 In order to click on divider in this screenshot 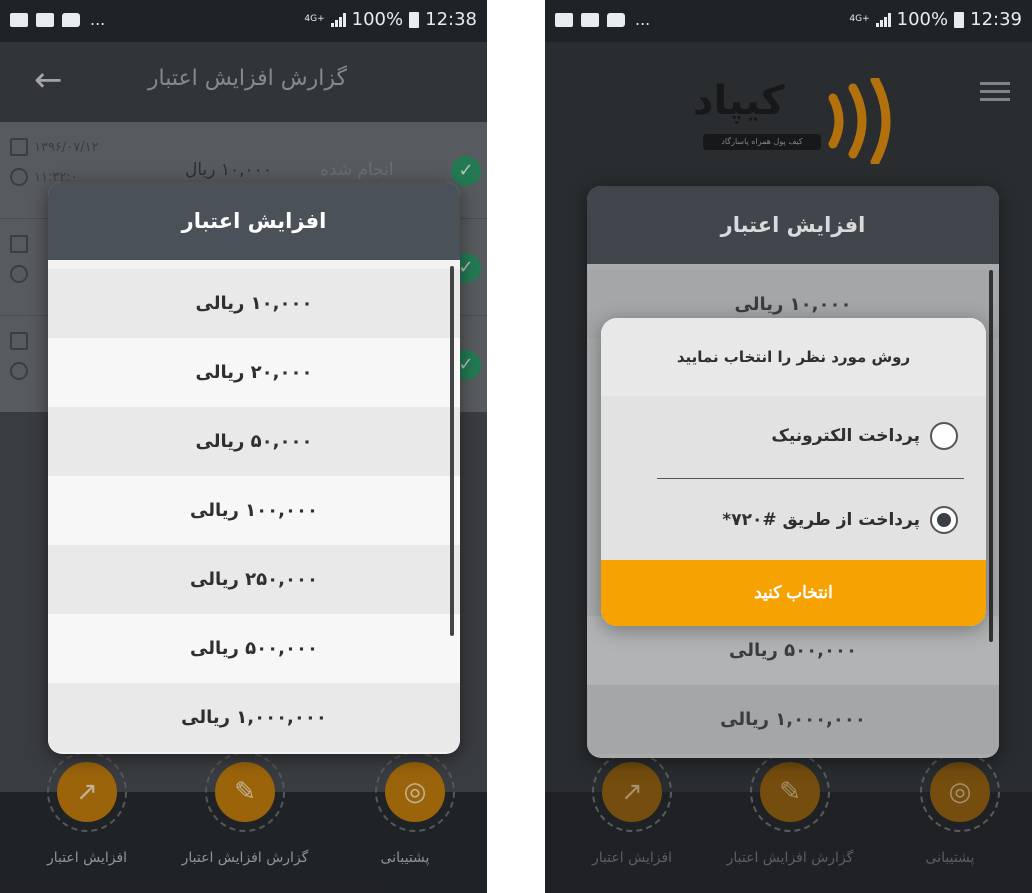, I will do `click(810, 478)`.